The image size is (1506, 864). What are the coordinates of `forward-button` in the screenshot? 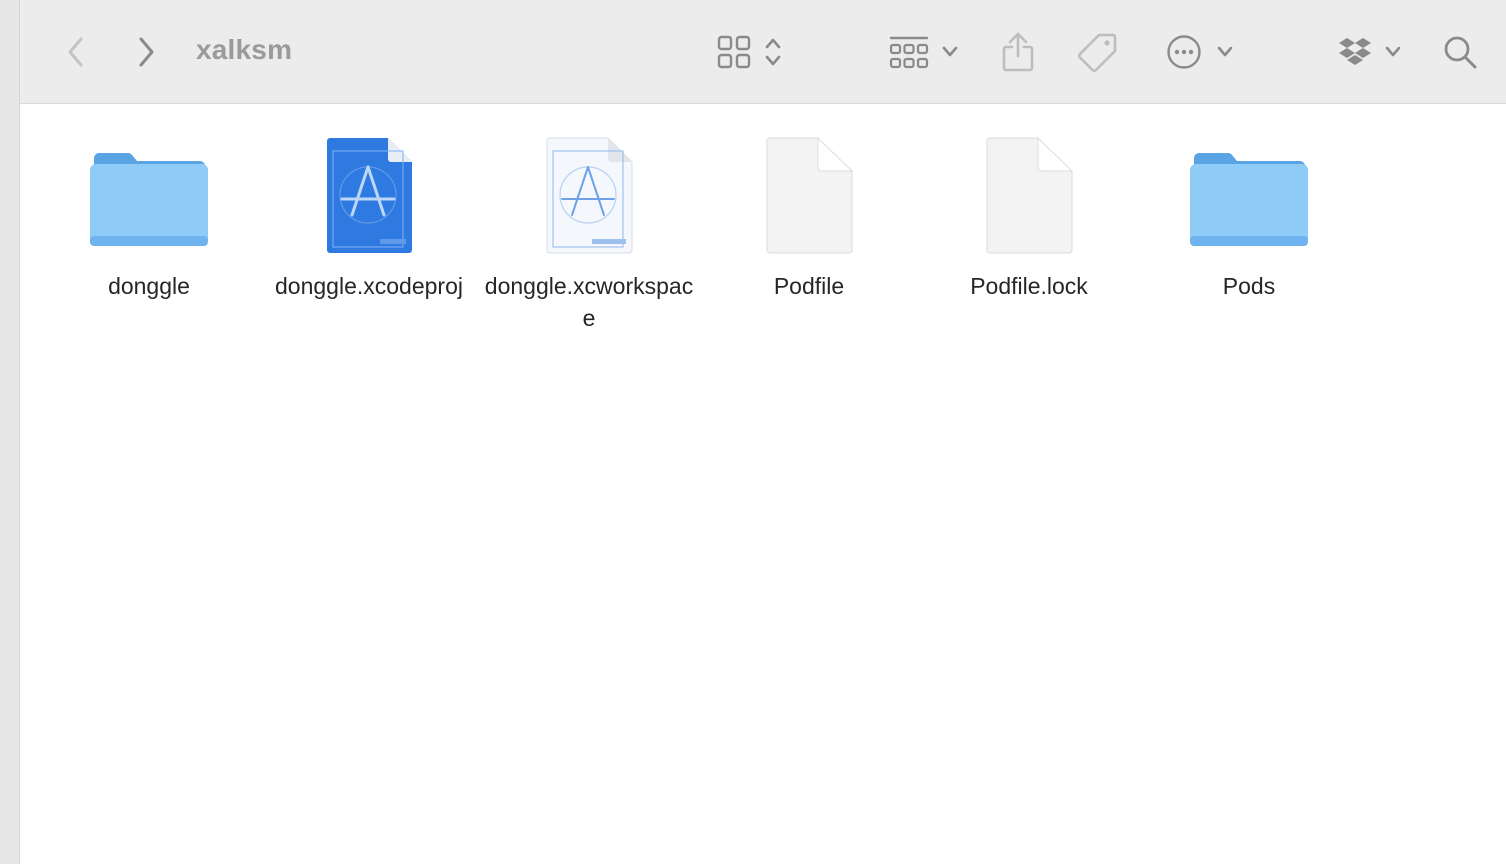 It's located at (146, 52).